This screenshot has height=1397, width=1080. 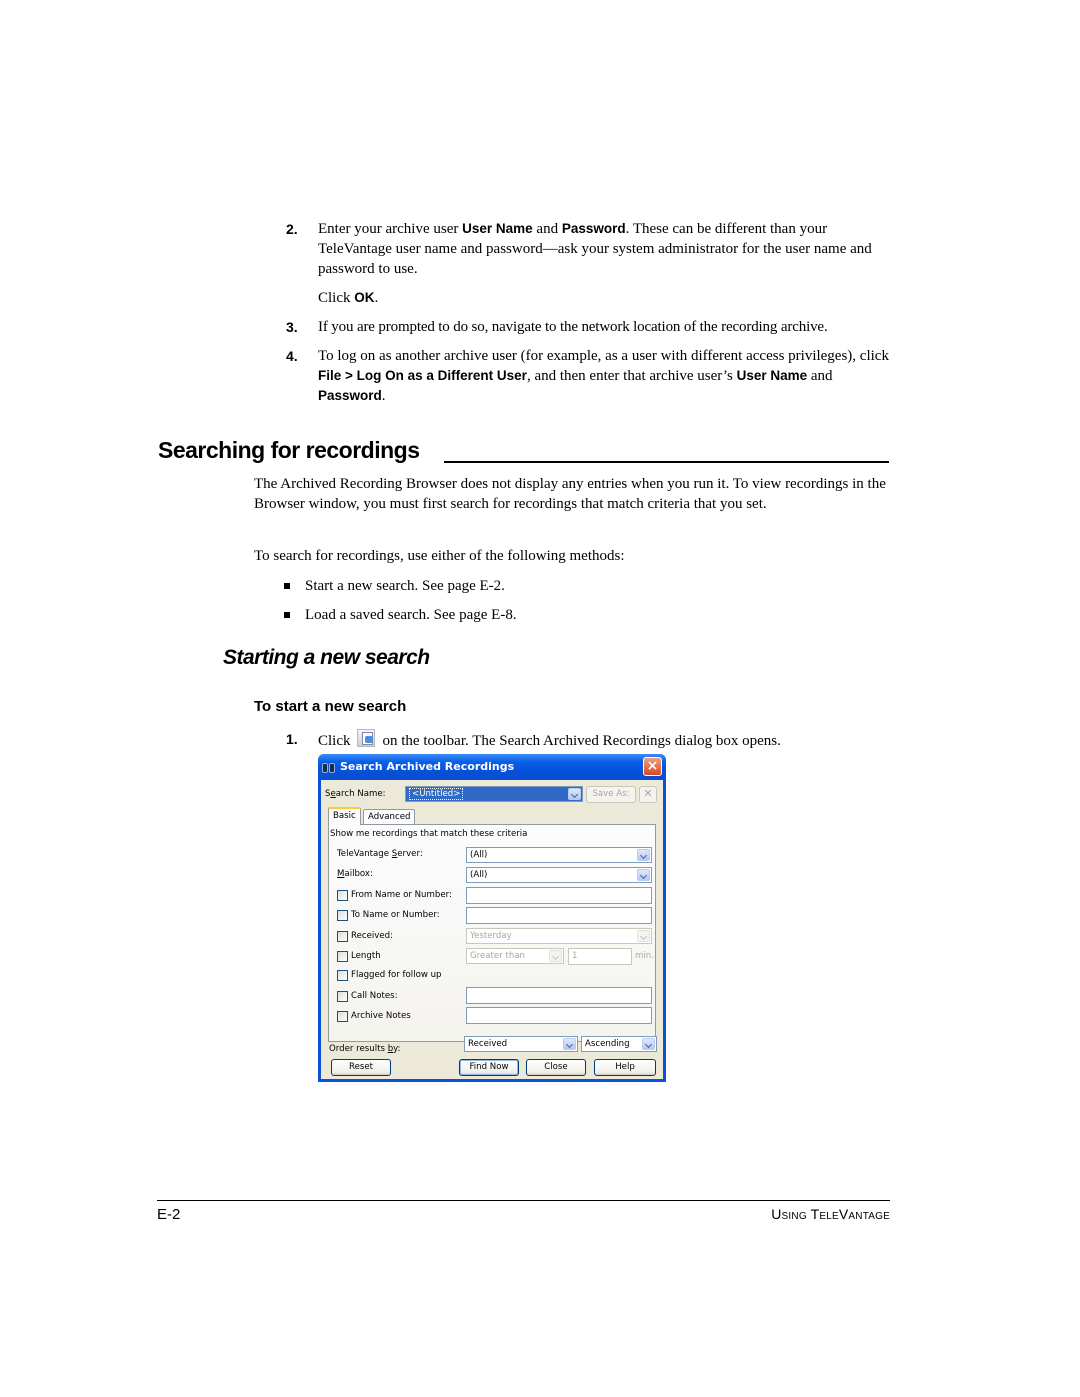 What do you see at coordinates (559, 875) in the screenshot?
I see `mailbox-dropdown: (All)` at bounding box center [559, 875].